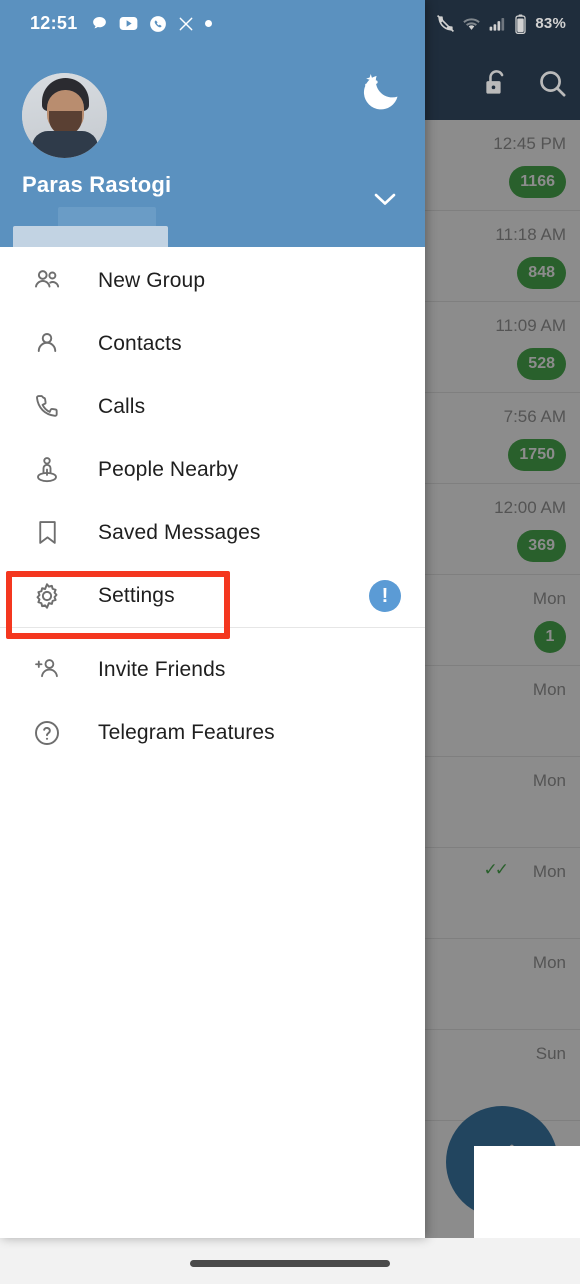 This screenshot has height=1284, width=580. What do you see at coordinates (212, 595) in the screenshot?
I see `menu-item-settings: Settings !` at bounding box center [212, 595].